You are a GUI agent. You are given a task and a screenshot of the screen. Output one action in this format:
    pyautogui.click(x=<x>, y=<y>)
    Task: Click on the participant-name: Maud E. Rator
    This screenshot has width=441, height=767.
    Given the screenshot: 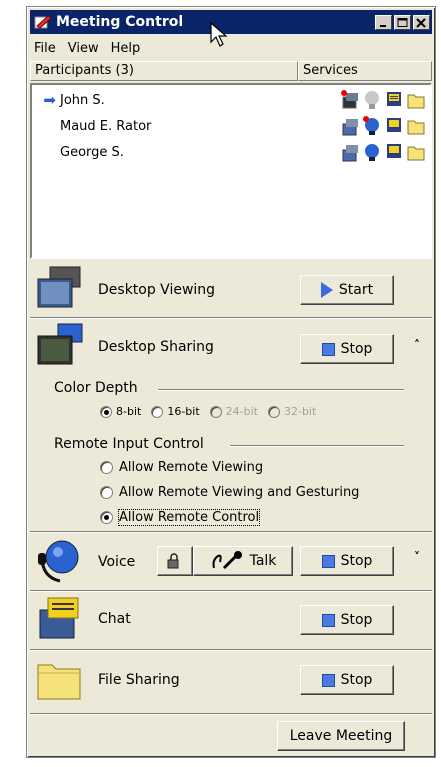 What is the action you would take?
    pyautogui.click(x=106, y=126)
    